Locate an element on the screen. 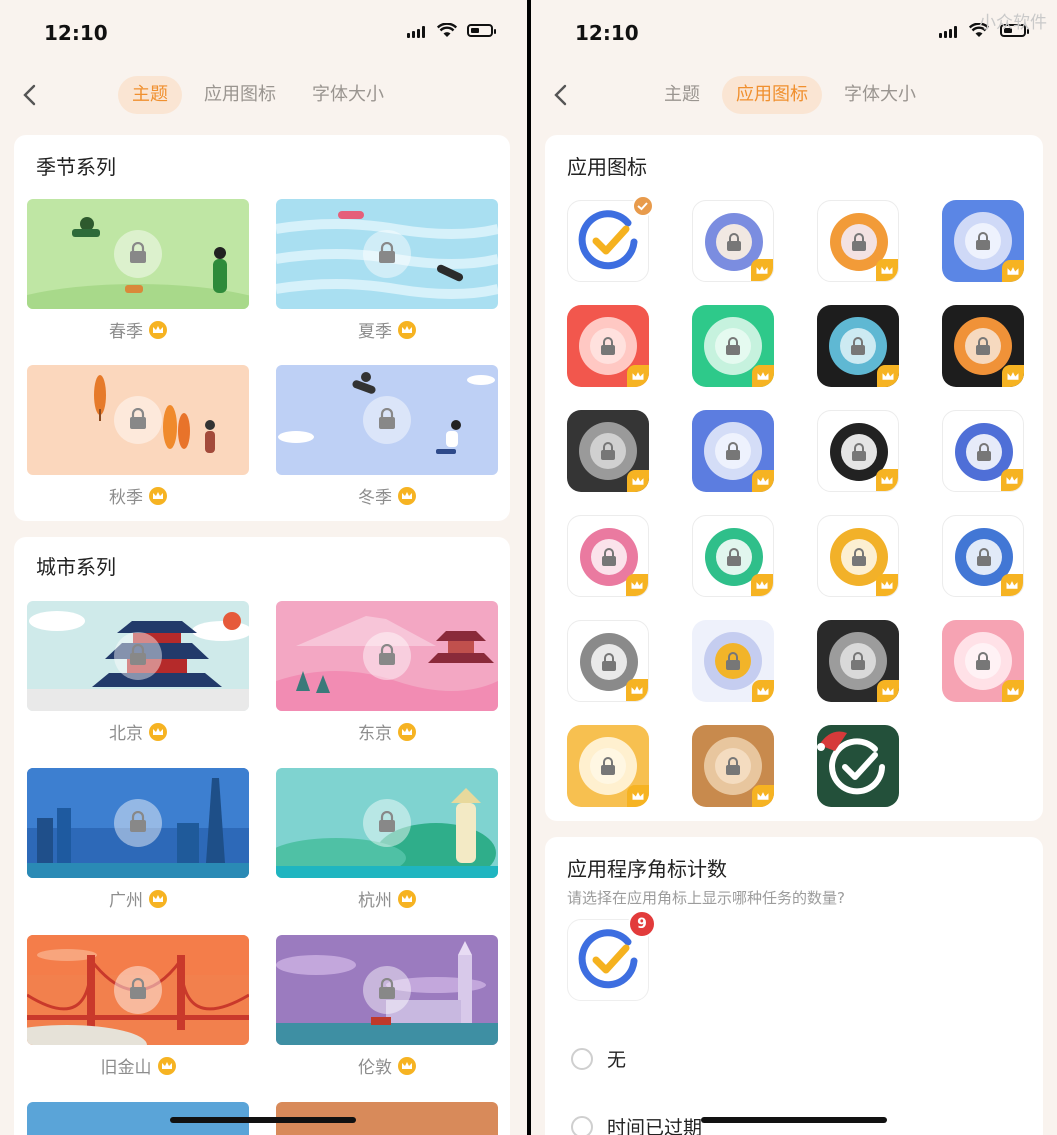  watermark: 小众软件 is located at coordinates (1013, 23).